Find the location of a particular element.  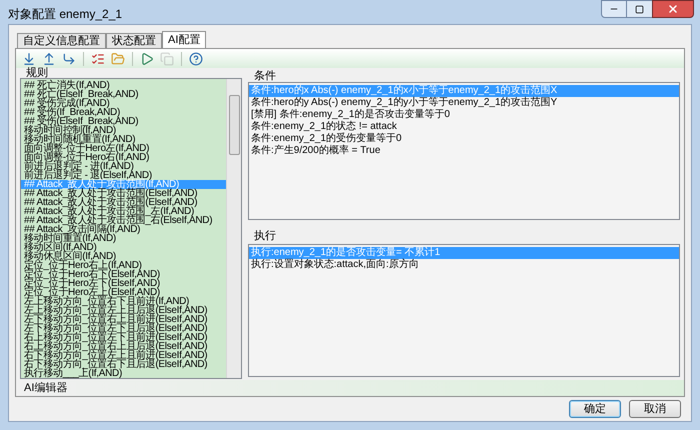

list-item: ## 受伤完成(If,AND) is located at coordinates (123, 103).